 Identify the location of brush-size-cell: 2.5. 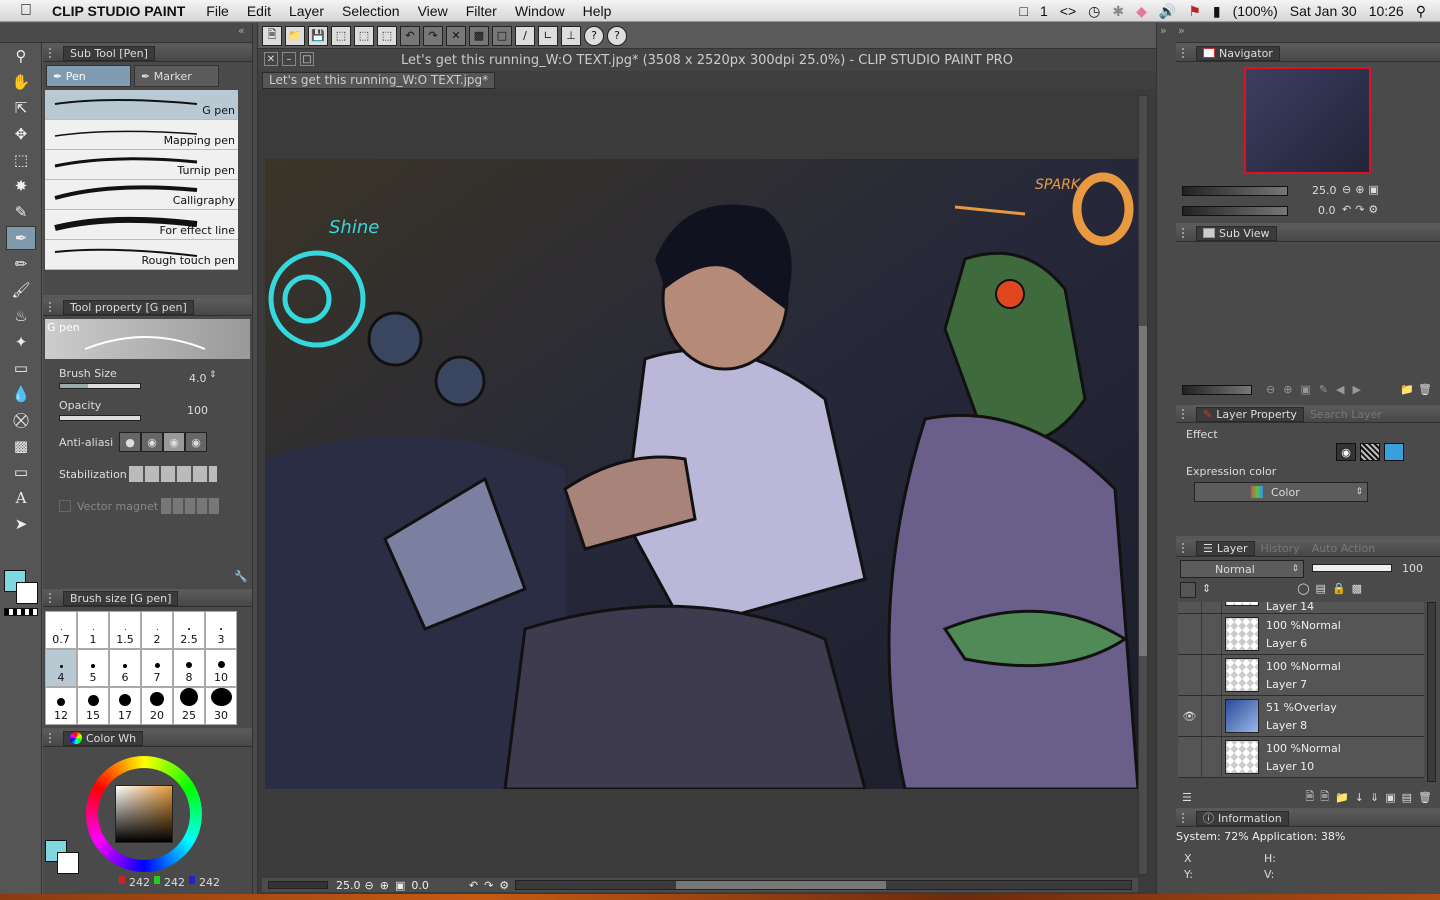
(189, 630).